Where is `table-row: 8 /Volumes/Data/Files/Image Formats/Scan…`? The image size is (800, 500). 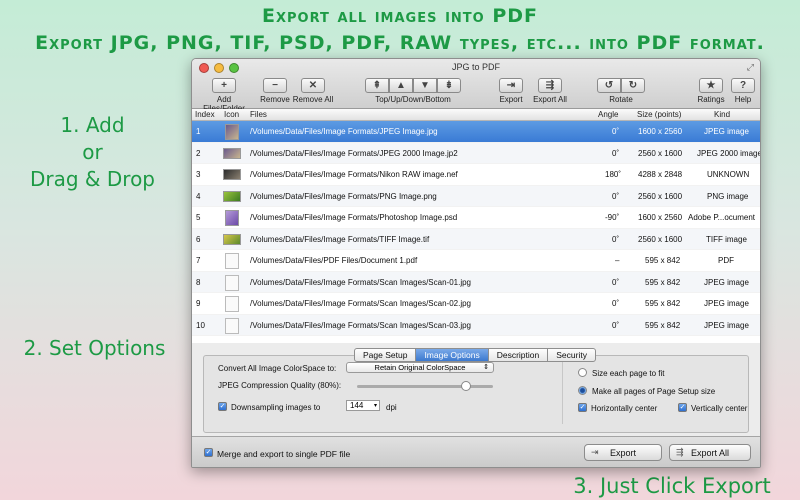 table-row: 8 /Volumes/Data/Files/Image Formats/Scan… is located at coordinates (476, 282).